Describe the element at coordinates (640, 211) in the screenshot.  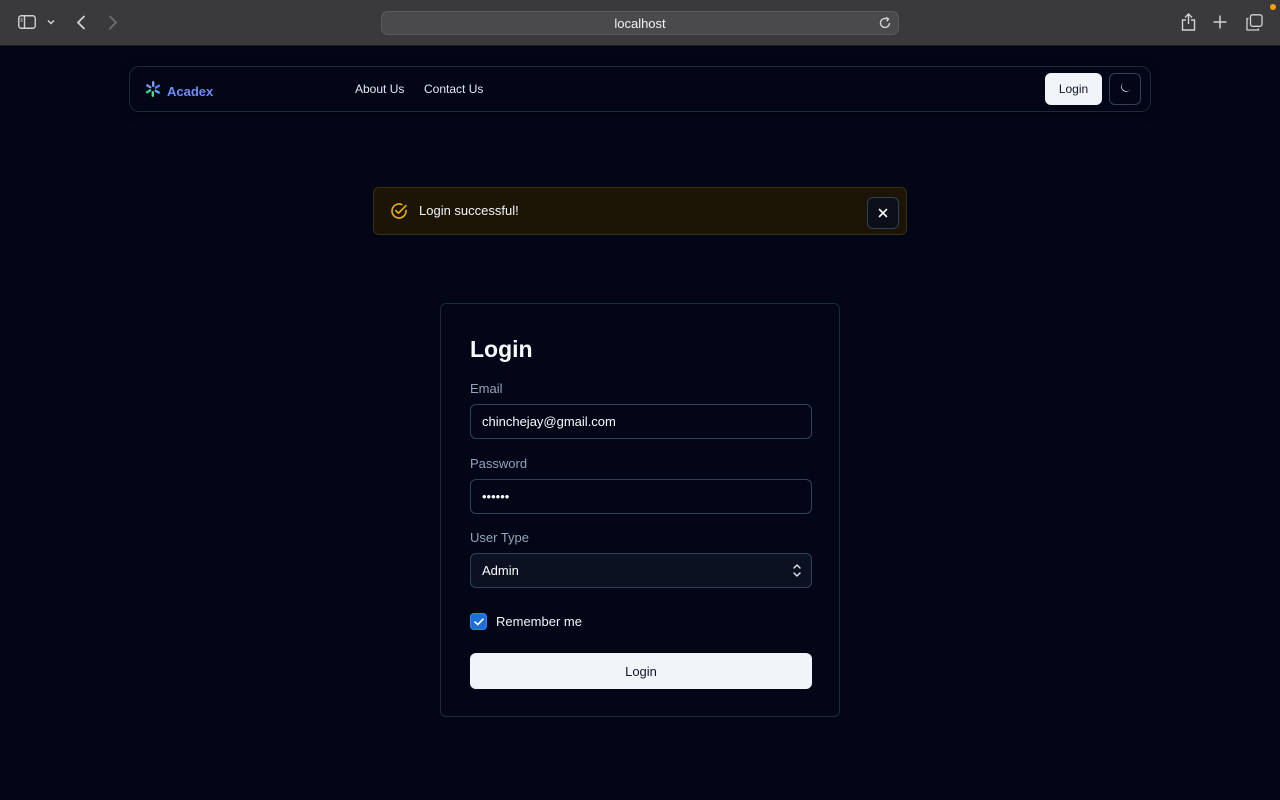
I see `success-toast: Login successful!` at that location.